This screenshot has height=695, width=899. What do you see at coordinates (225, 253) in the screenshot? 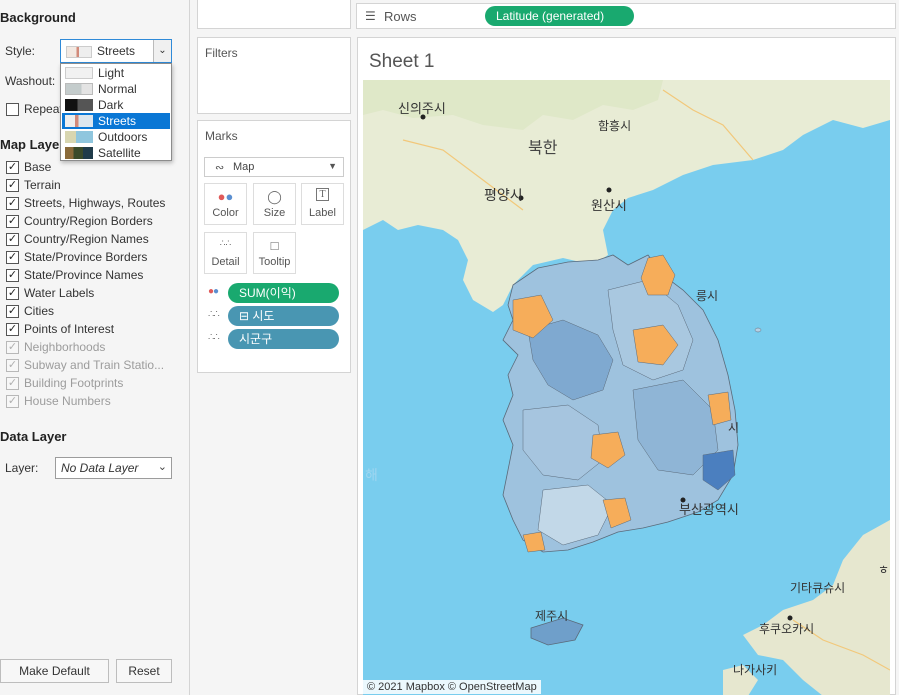
I see `detail-button: ∴∴ Detail` at bounding box center [225, 253].